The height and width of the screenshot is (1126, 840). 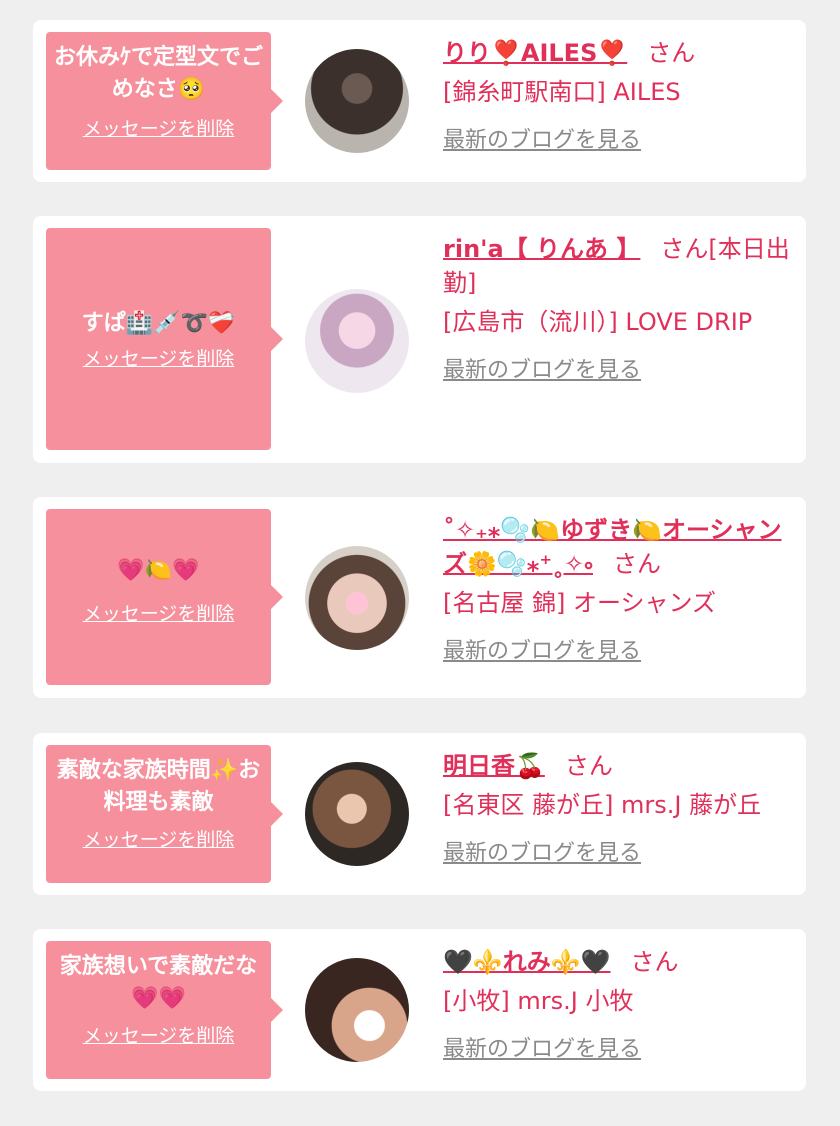 What do you see at coordinates (164, 339) in the screenshot?
I see `message-bubble: すぱ🏥💉➰❤️‍🩹 メッセージを削除` at bounding box center [164, 339].